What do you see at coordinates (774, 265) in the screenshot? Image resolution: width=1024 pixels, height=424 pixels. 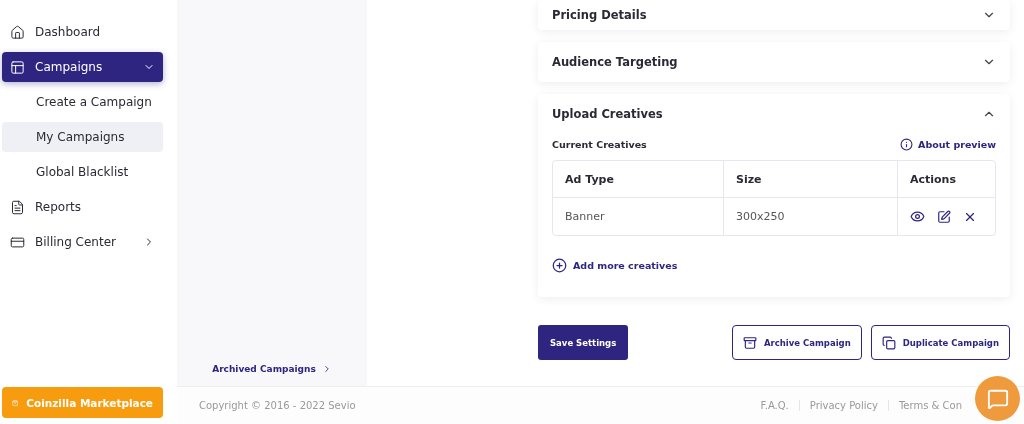 I see `add-creatives-link: Add more creatives` at bounding box center [774, 265].